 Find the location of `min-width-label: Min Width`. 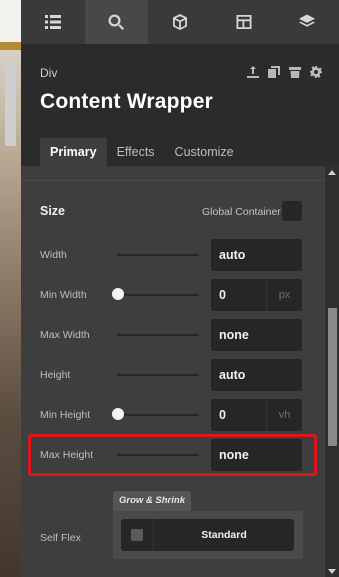

min-width-label: Min Width is located at coordinates (63, 295).